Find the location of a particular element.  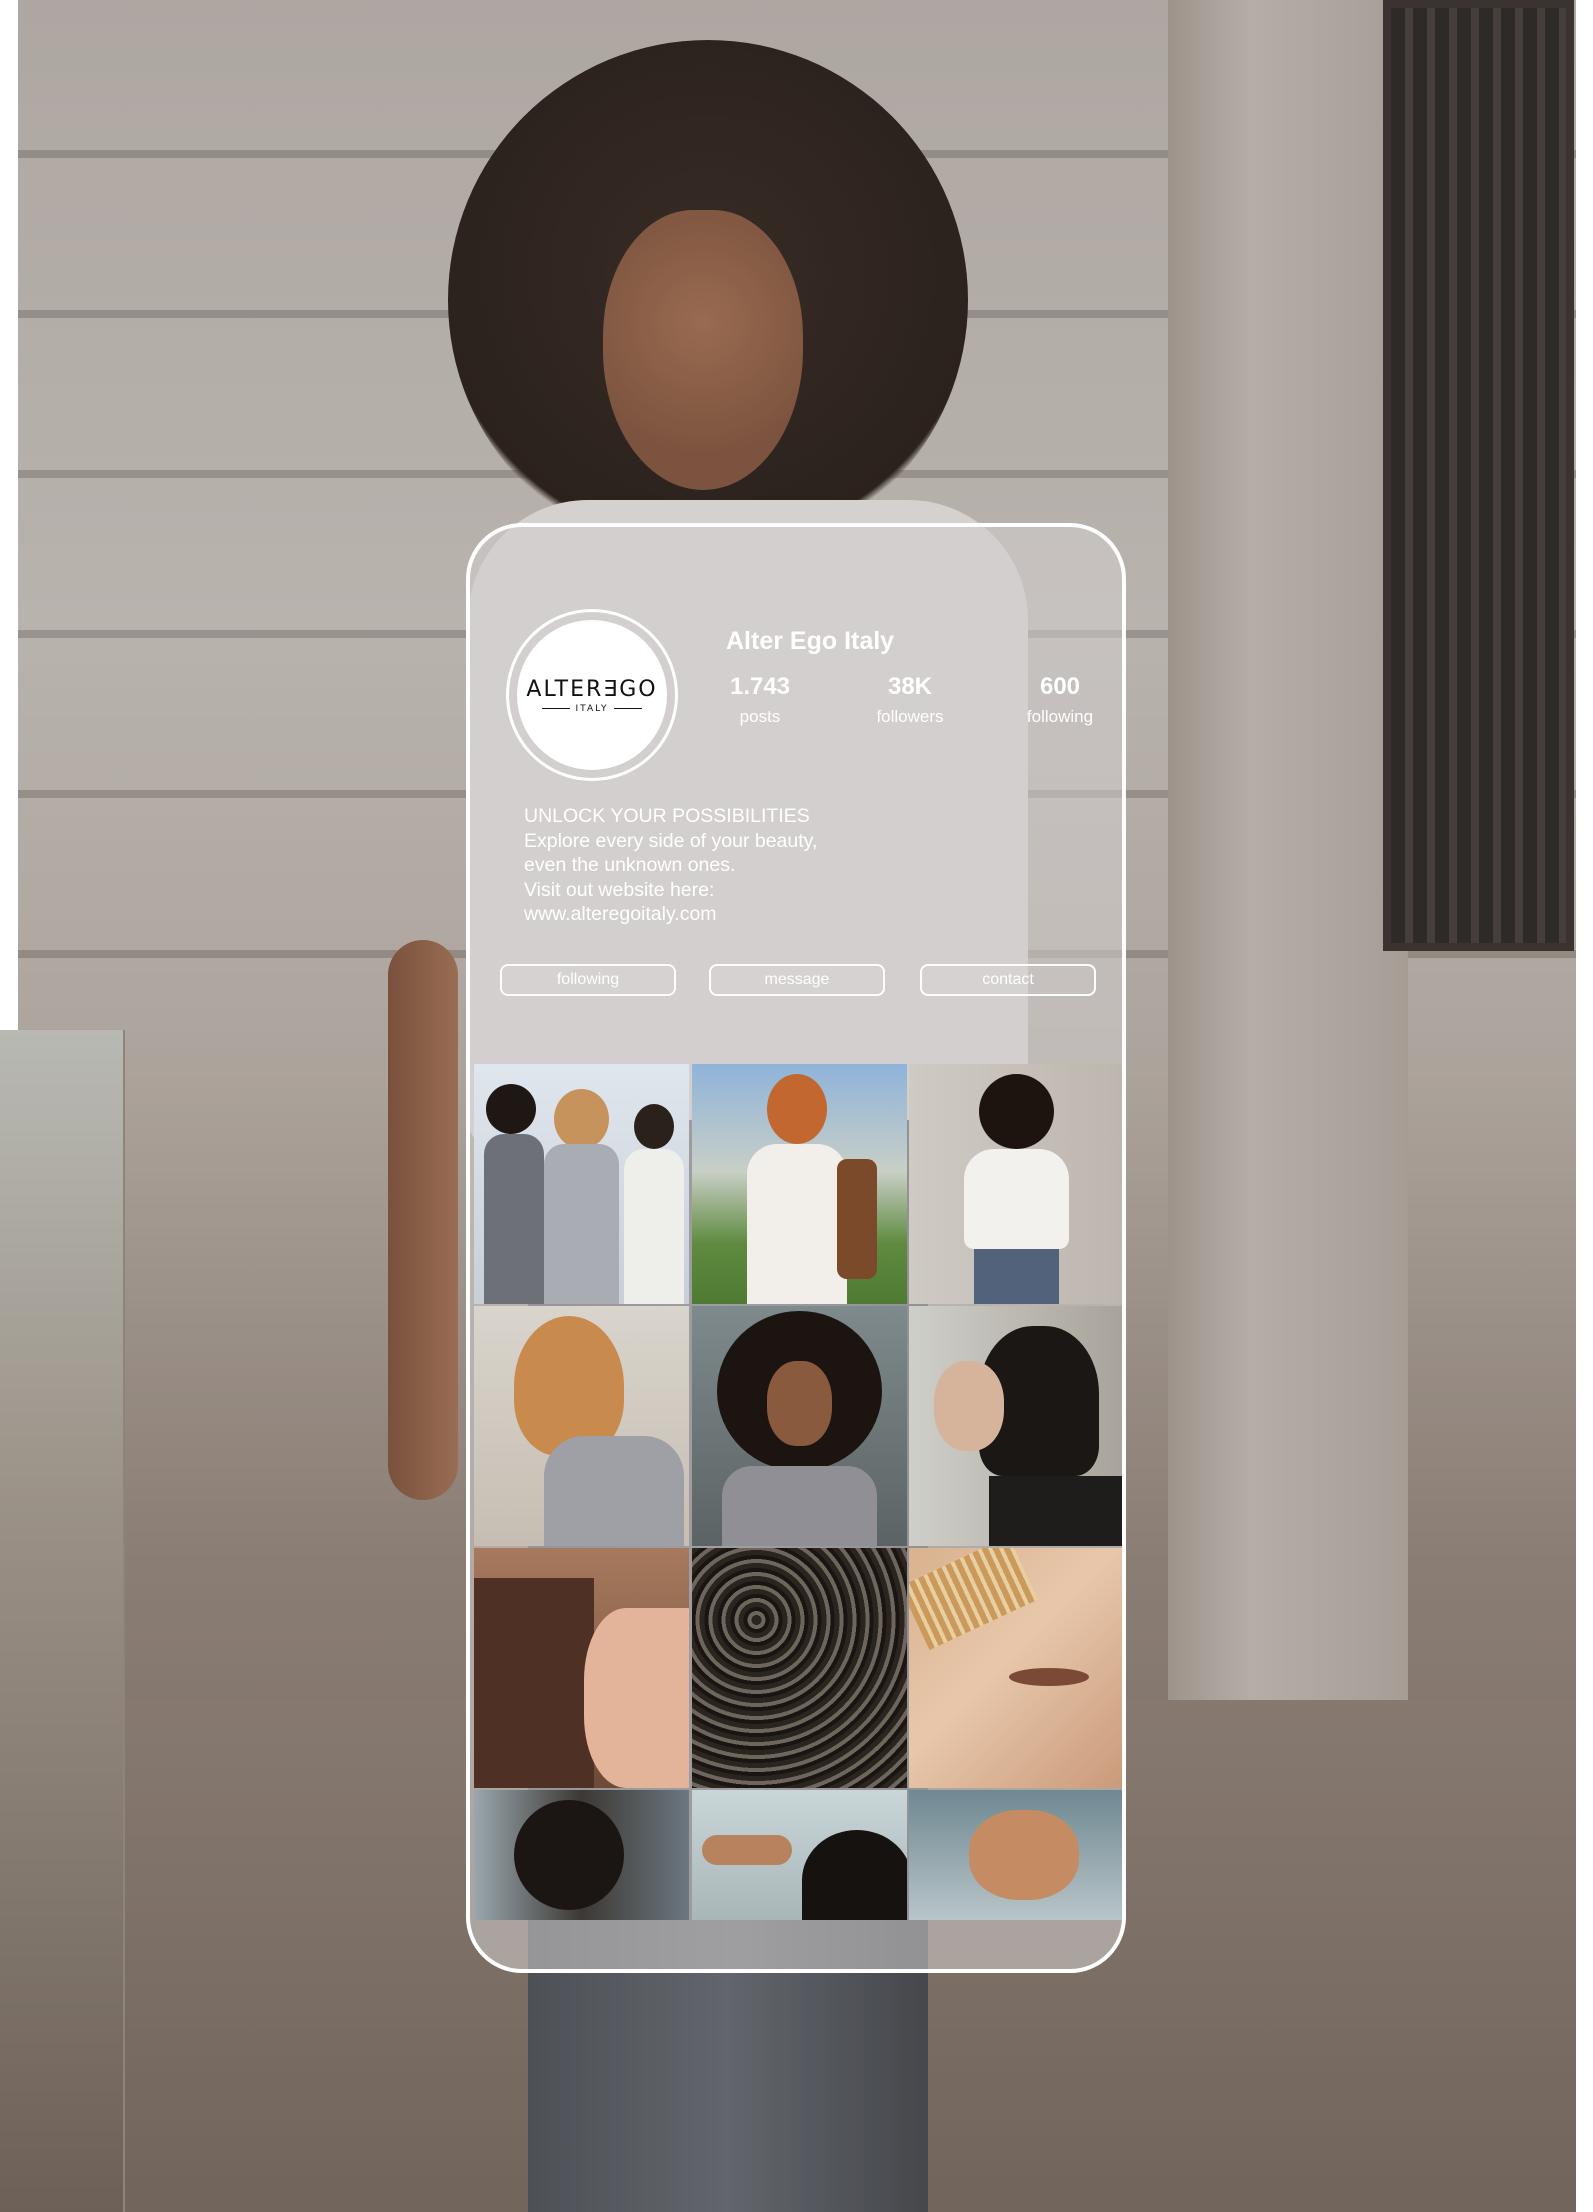

bio-line: Explore every side of your beauty, is located at coordinates (671, 840).